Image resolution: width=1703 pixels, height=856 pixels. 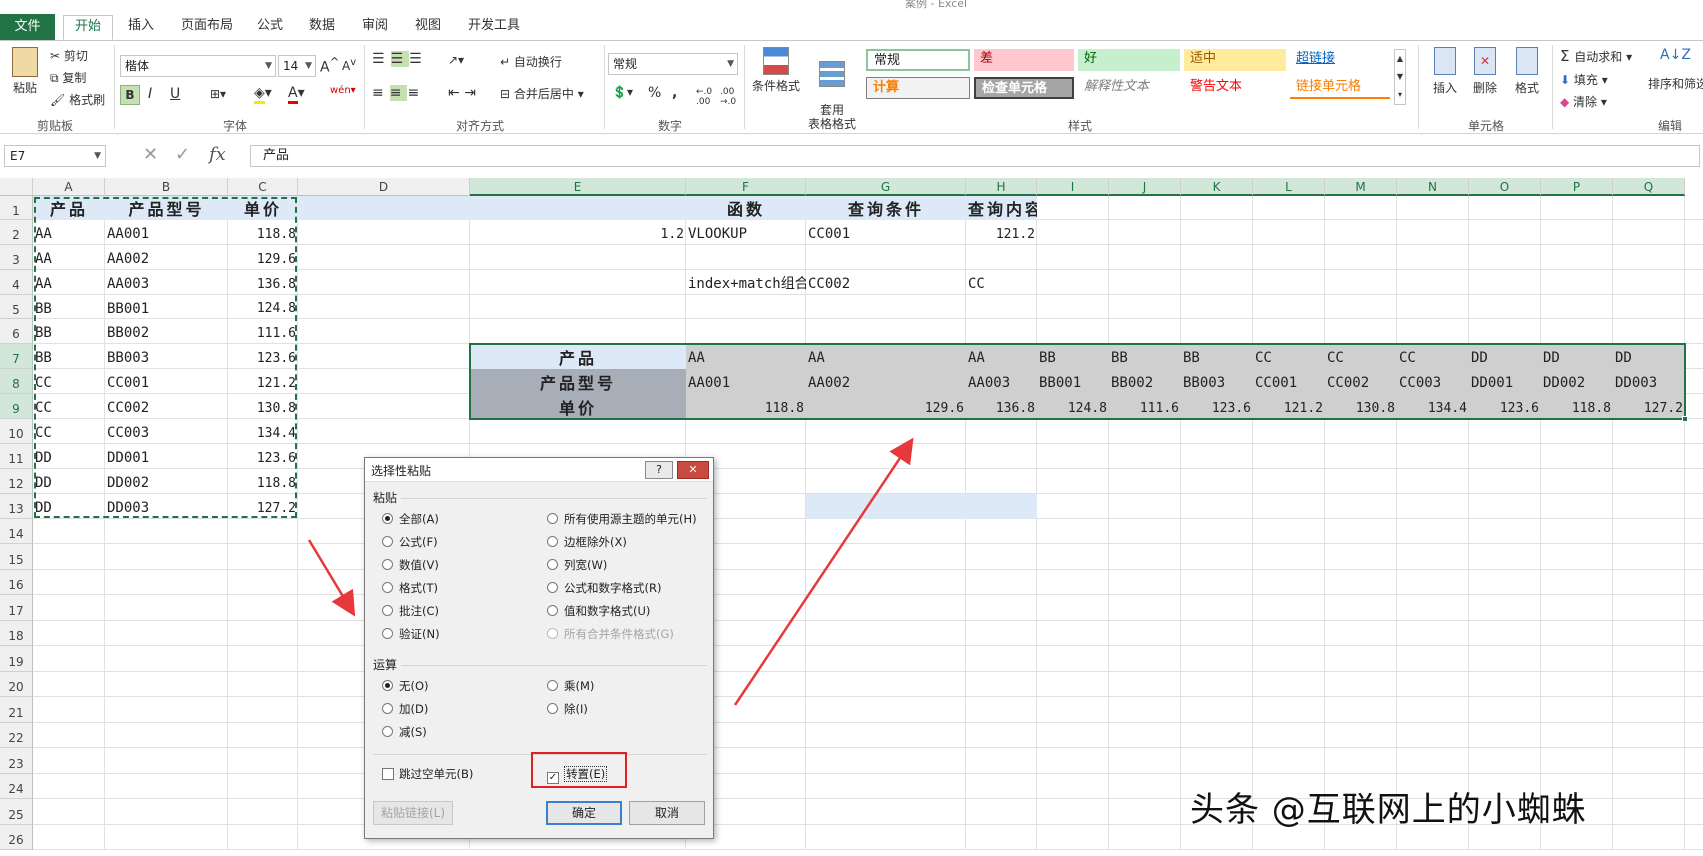 I want to click on paste-option-radio: 边框除外(X), so click(x=587, y=542).